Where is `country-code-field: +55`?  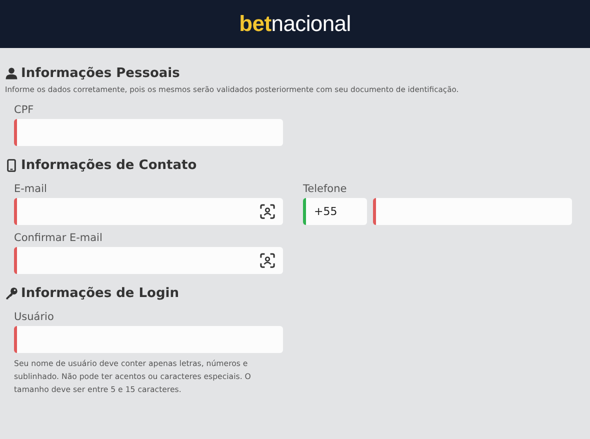 country-code-field: +55 is located at coordinates (335, 211).